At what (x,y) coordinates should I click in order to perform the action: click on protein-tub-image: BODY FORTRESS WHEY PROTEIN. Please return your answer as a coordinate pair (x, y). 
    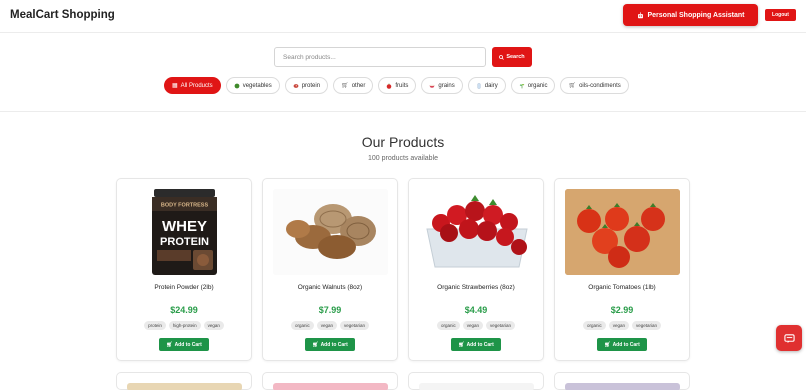
    Looking at the image, I should click on (184, 232).